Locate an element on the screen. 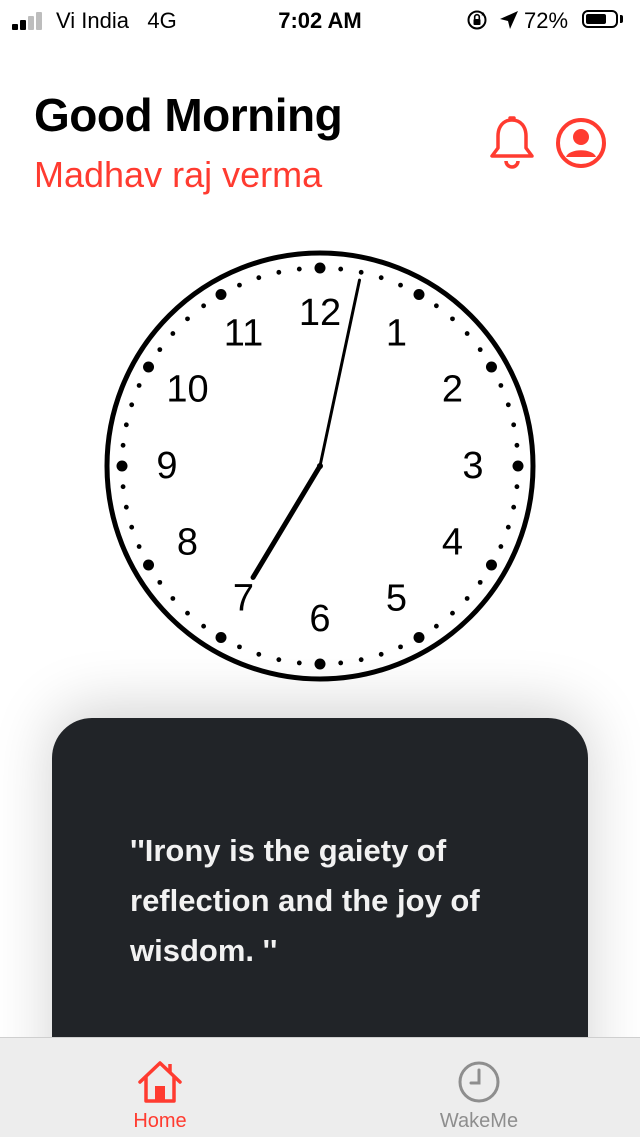  home-icon is located at coordinates (160, 1082).